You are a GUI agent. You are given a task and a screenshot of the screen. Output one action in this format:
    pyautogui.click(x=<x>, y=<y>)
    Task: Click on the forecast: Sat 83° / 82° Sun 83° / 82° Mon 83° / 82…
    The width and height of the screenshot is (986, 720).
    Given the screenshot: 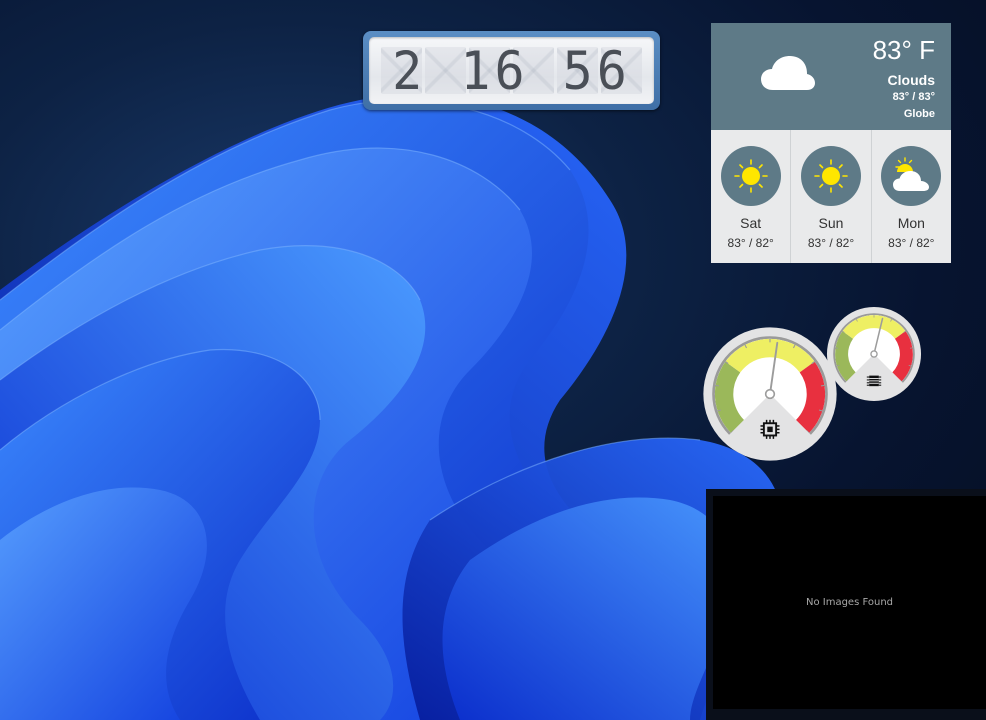 What is the action you would take?
    pyautogui.click(x=831, y=196)
    